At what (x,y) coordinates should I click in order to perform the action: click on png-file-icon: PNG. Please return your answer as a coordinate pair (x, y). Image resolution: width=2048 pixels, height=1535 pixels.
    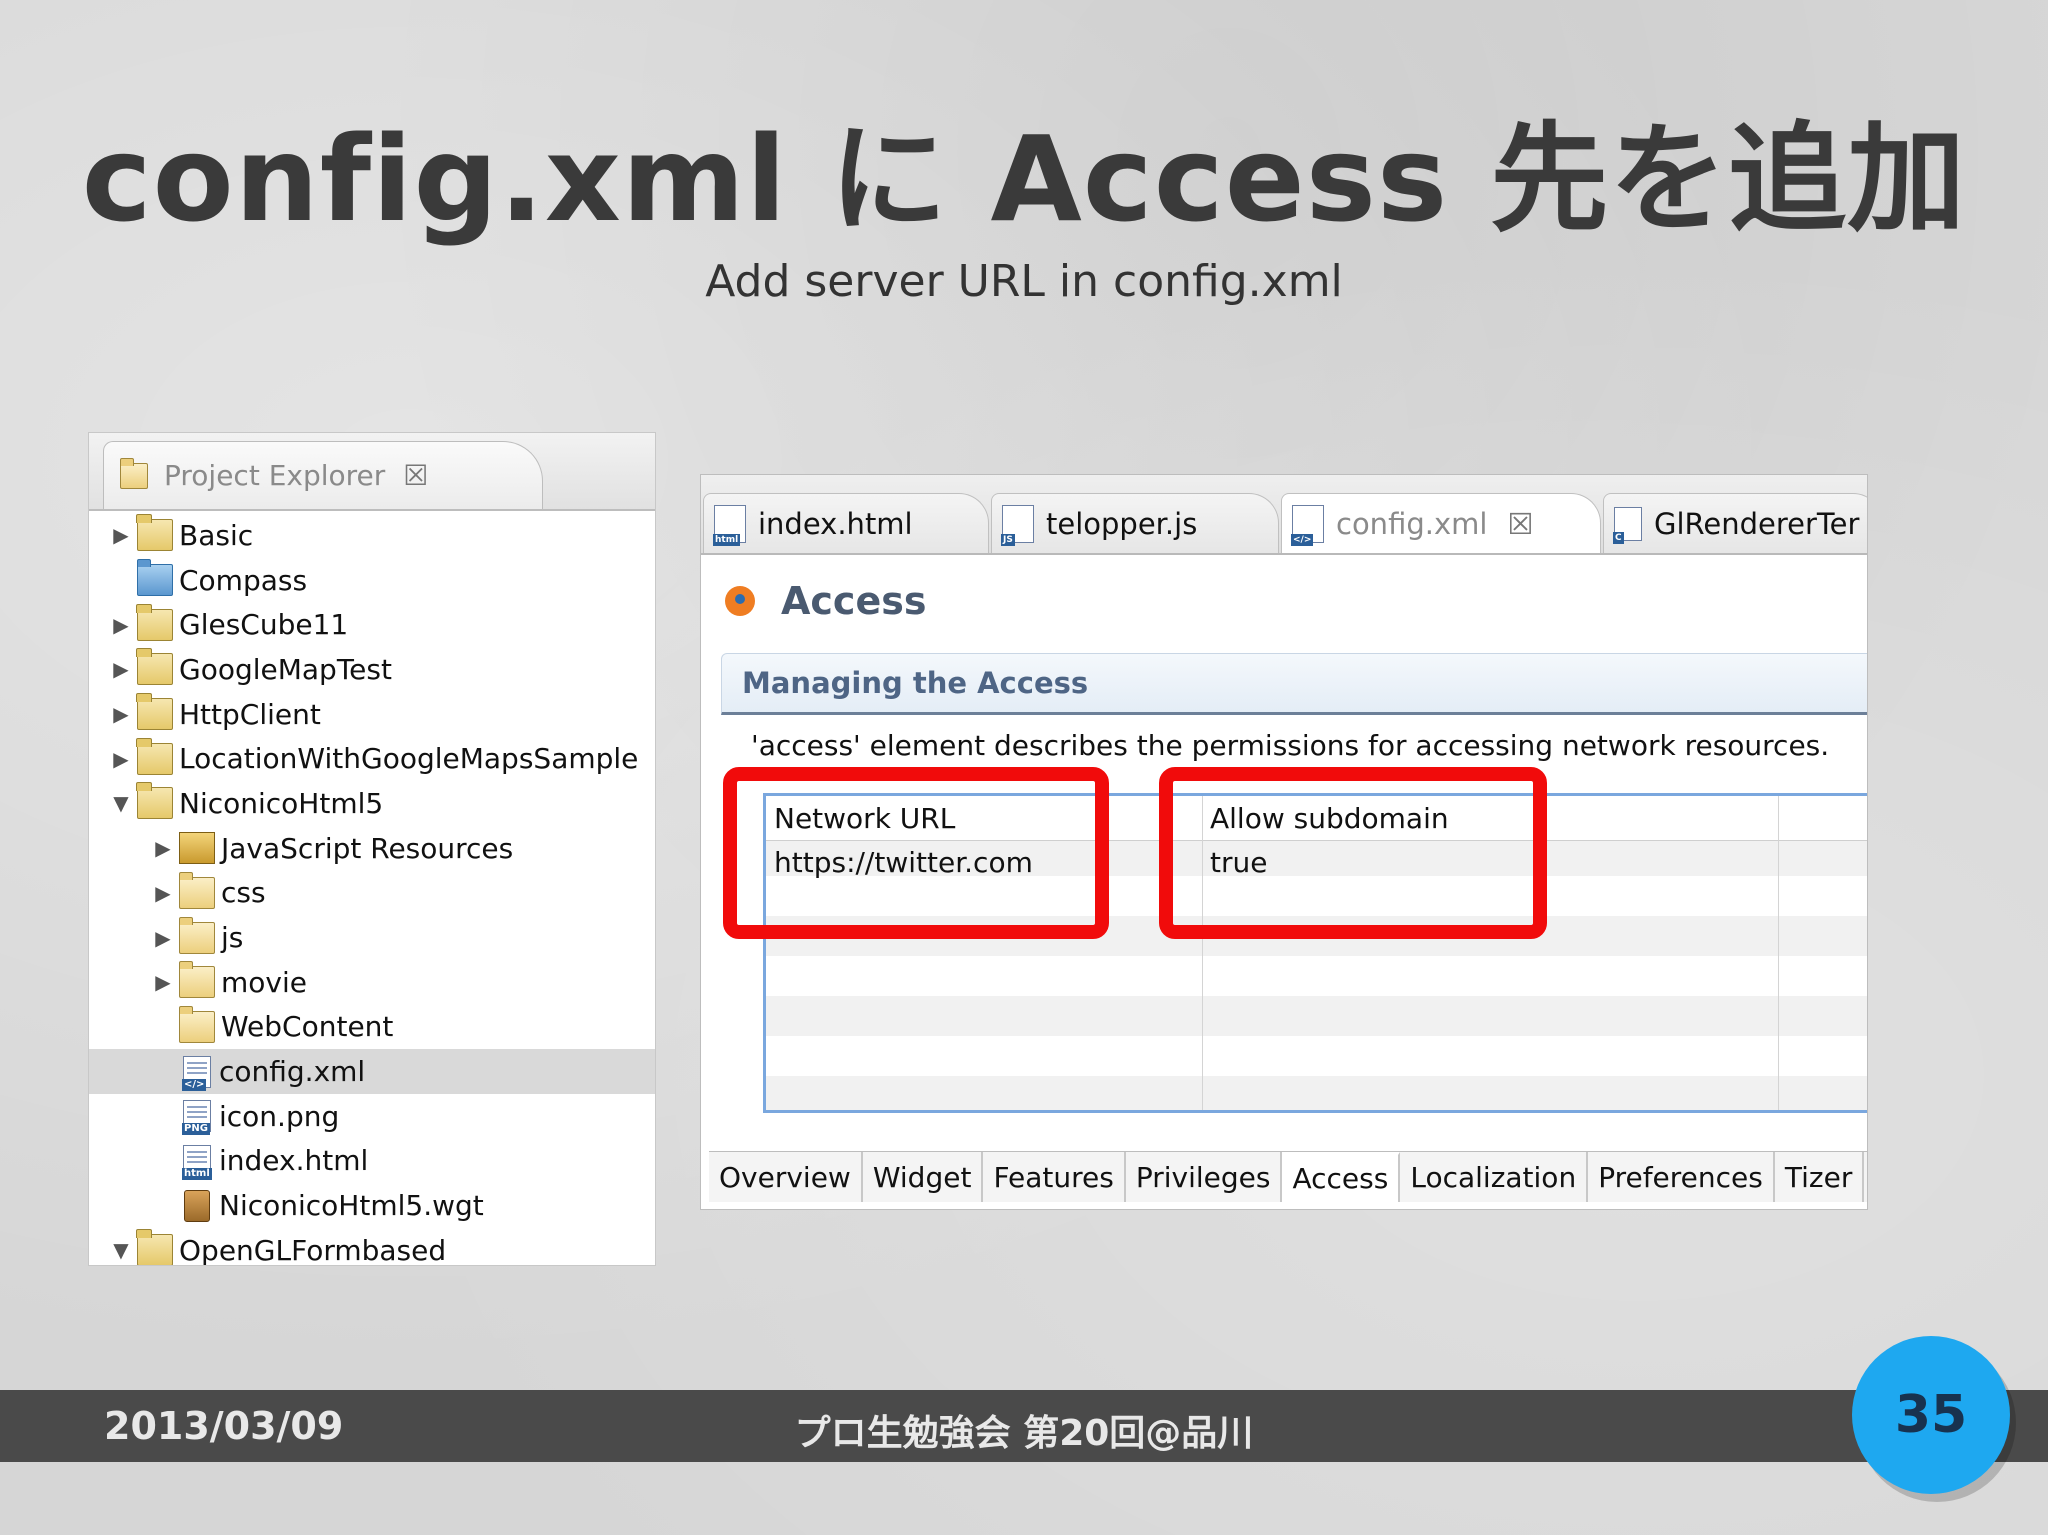
    Looking at the image, I should click on (196, 1118).